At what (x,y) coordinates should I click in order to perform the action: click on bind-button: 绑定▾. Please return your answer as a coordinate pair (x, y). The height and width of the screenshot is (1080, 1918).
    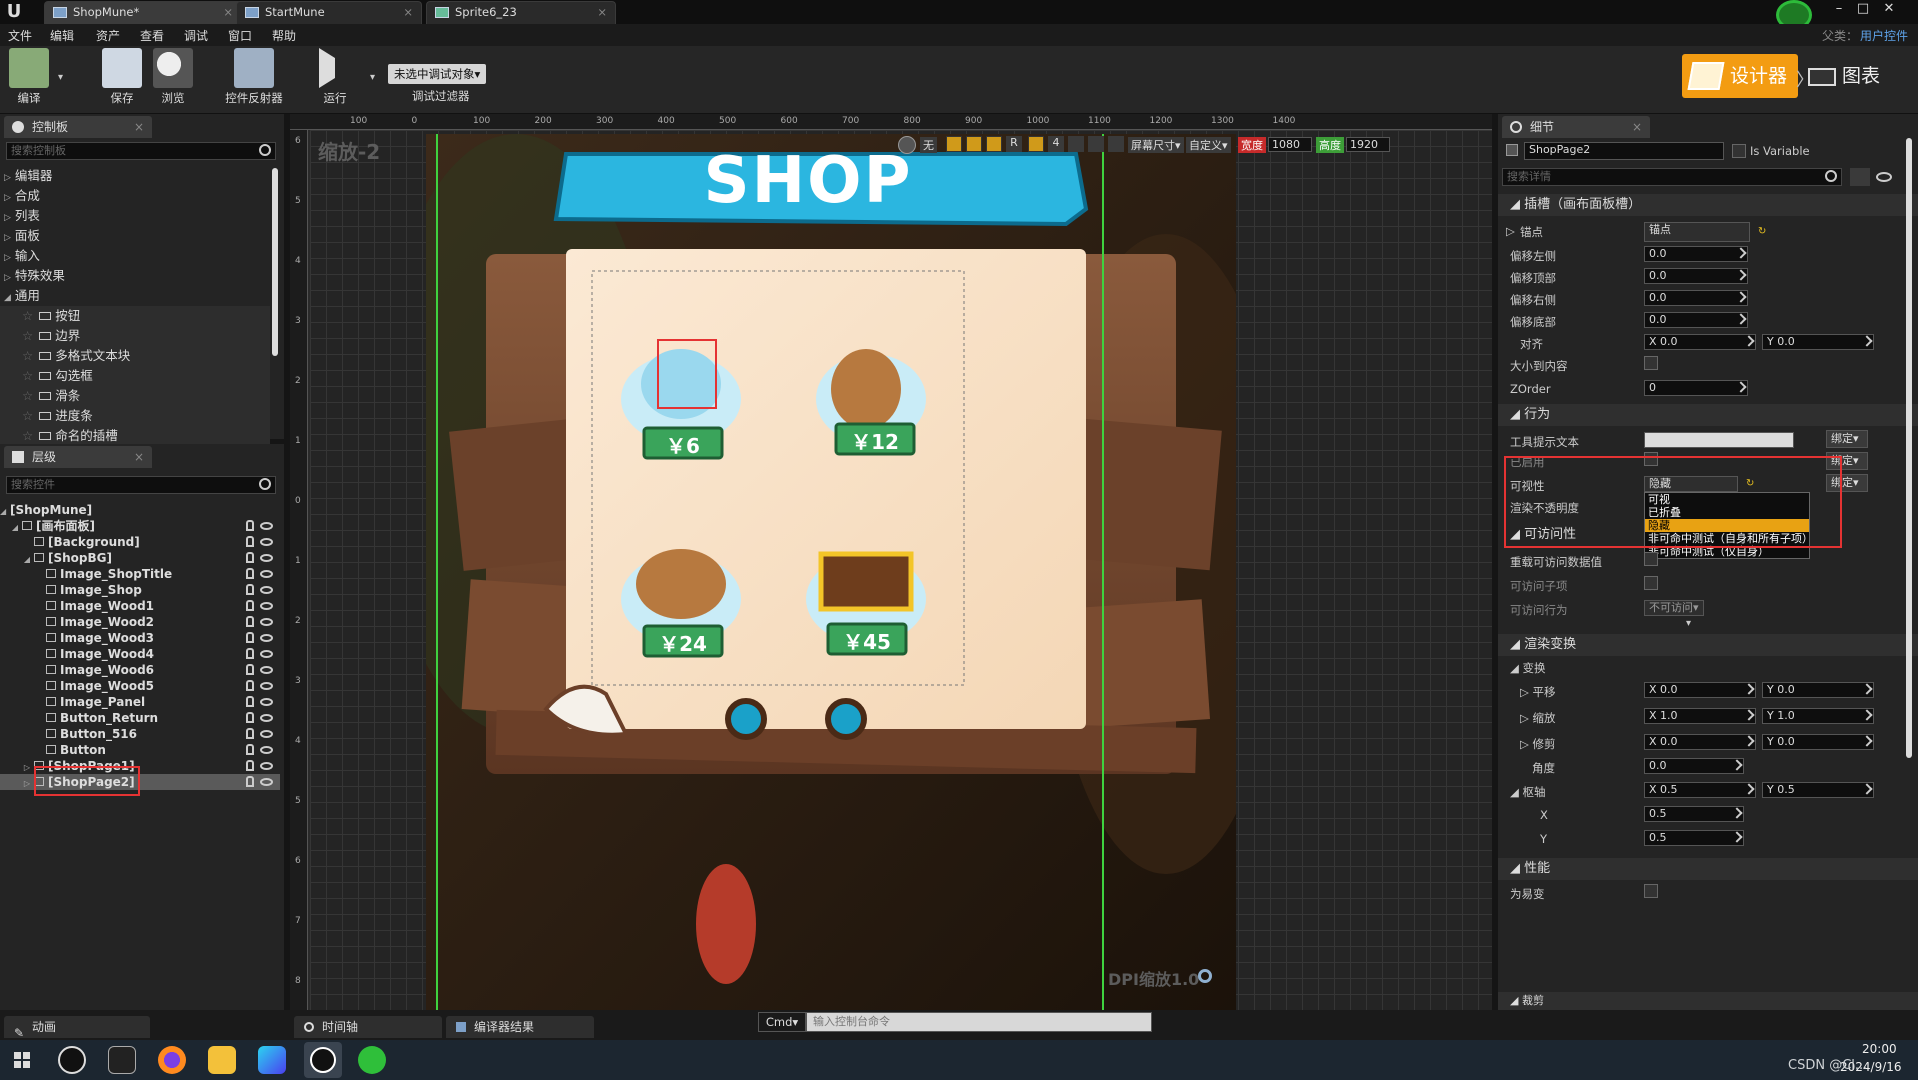
    Looking at the image, I should click on (1847, 439).